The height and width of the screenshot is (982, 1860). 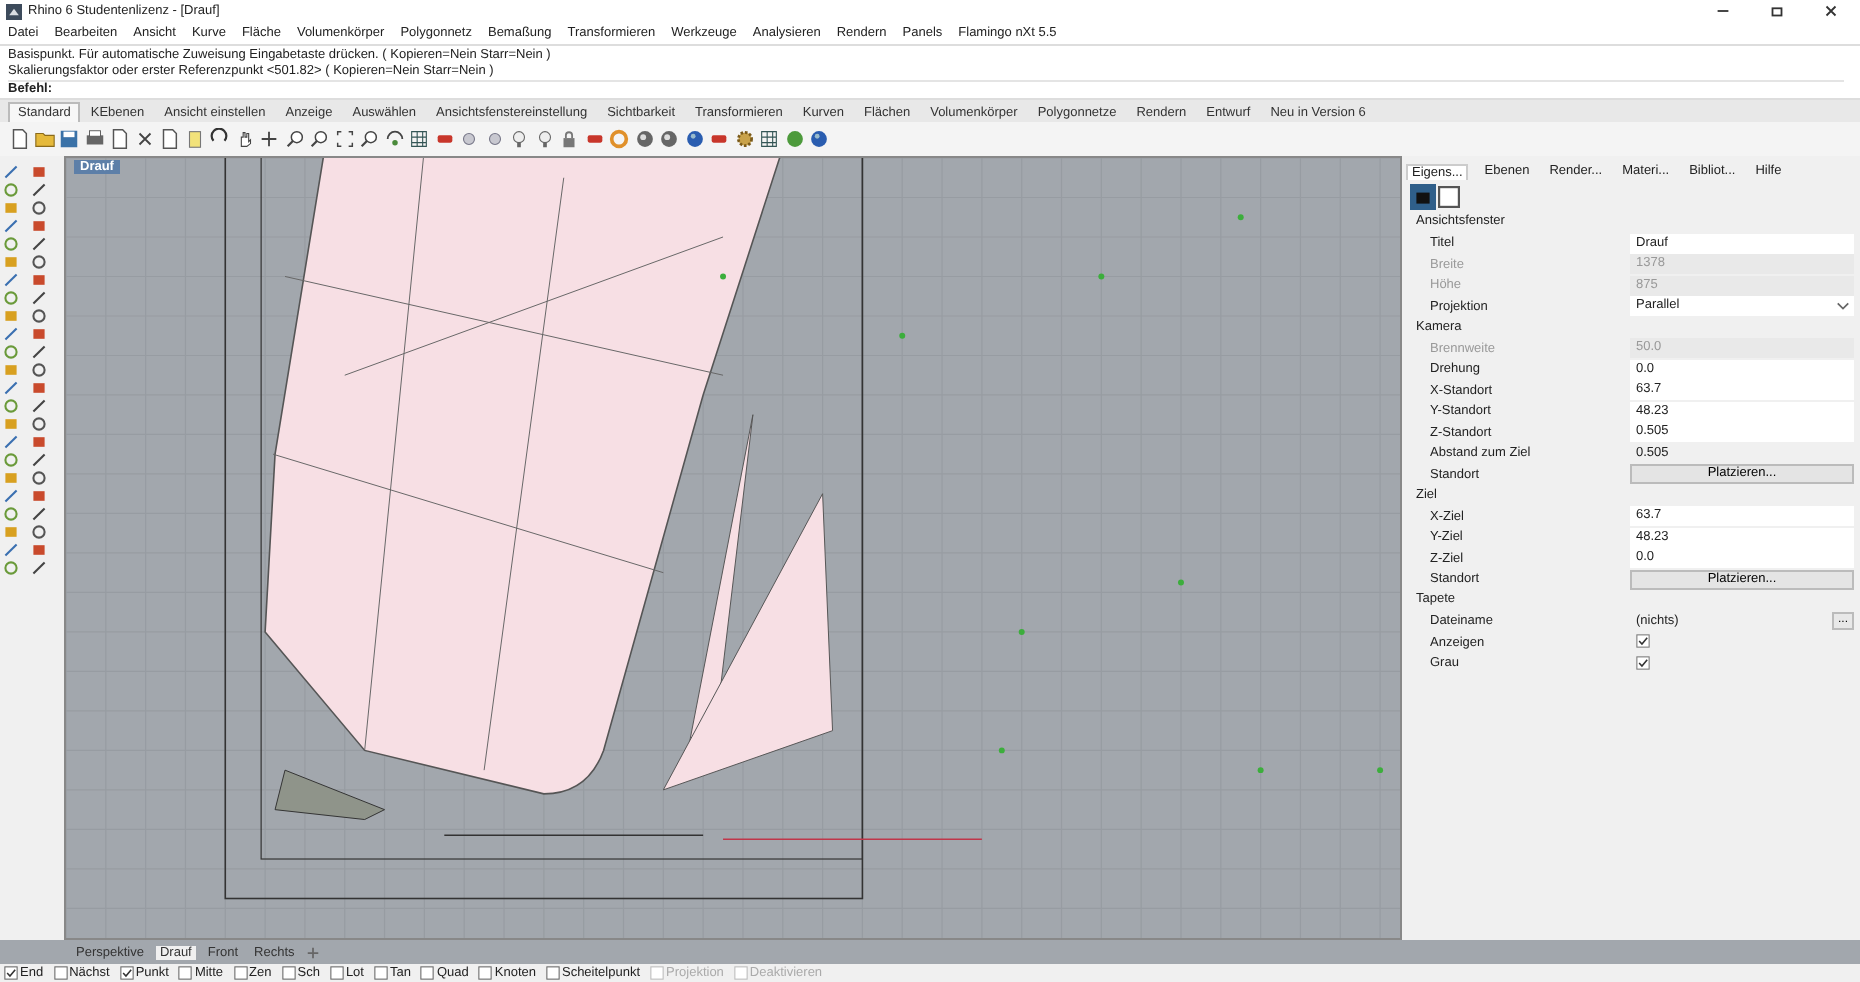 I want to click on add-icon, so click(x=313, y=952).